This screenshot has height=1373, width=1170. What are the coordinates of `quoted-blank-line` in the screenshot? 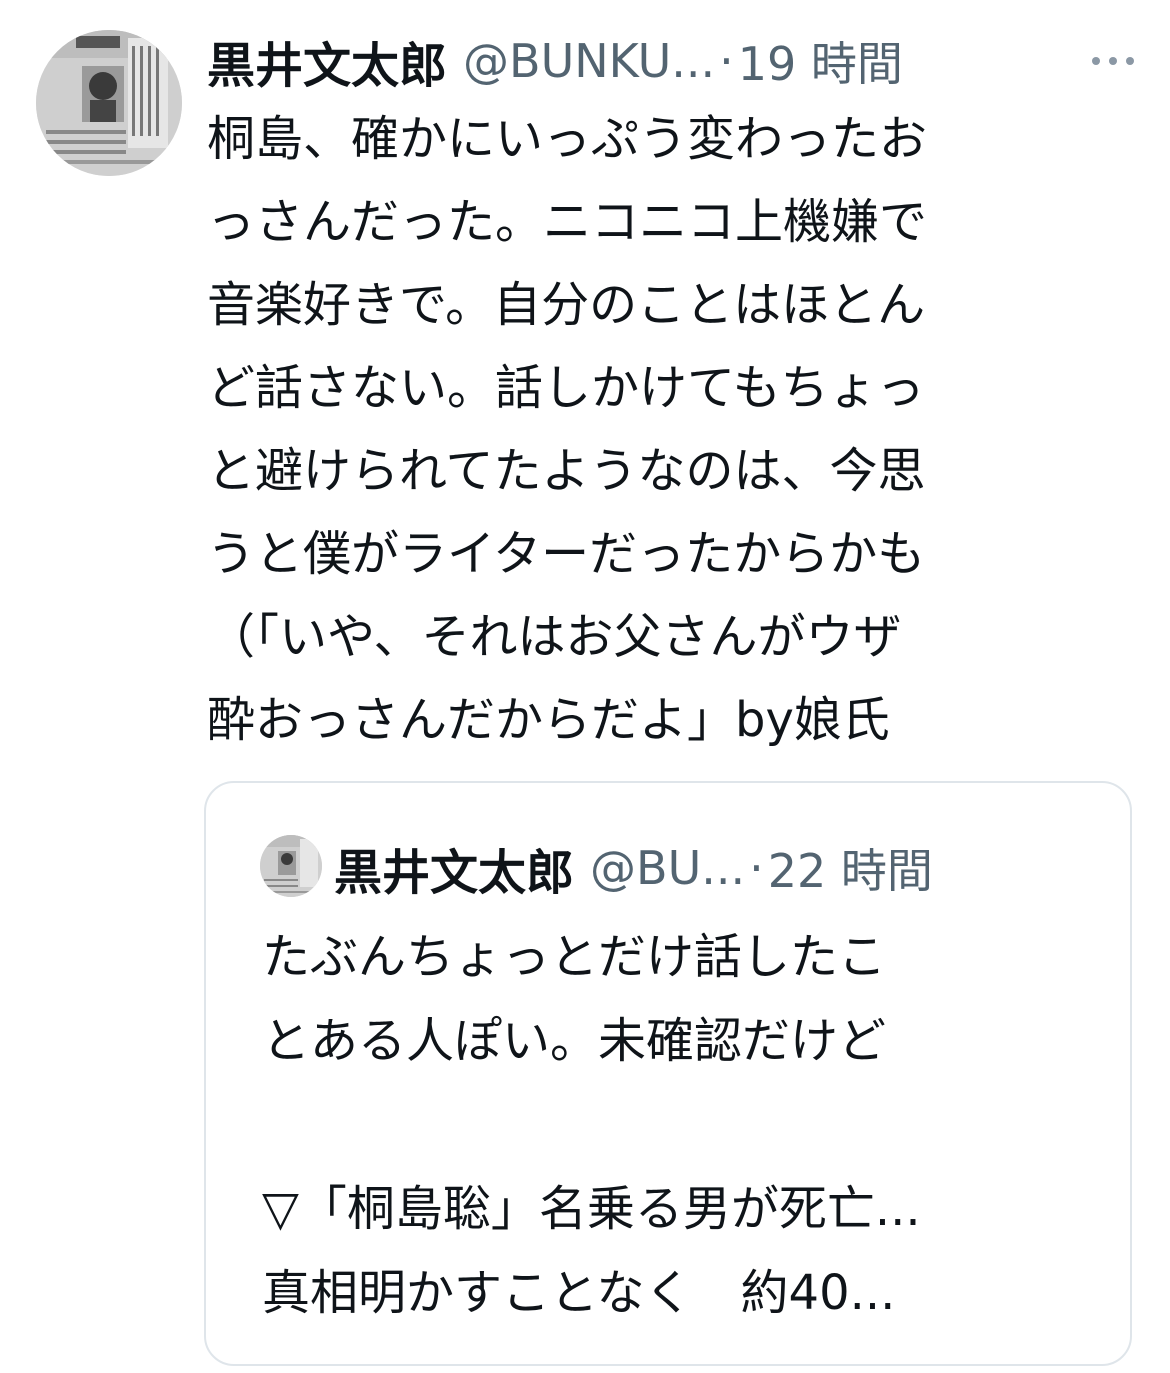 It's located at (677, 1125).